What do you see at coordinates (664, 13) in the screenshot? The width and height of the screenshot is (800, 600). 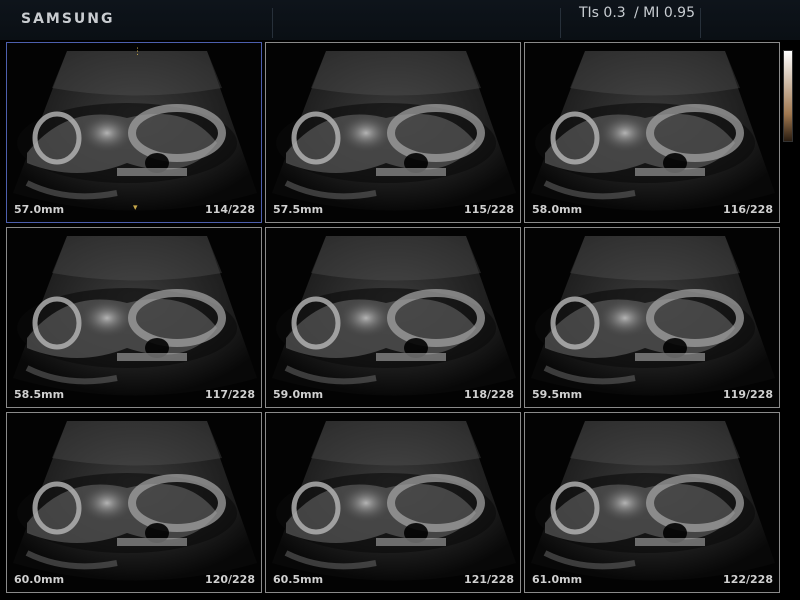 I see `mi-value: / MI 0.95` at bounding box center [664, 13].